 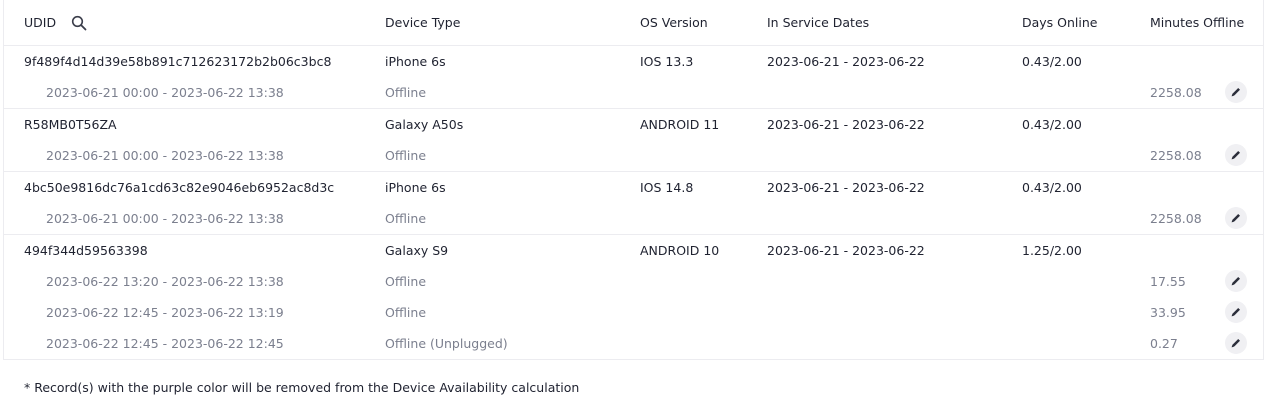 I want to click on udid-cell: R58MB0T56ZA, so click(x=70, y=124).